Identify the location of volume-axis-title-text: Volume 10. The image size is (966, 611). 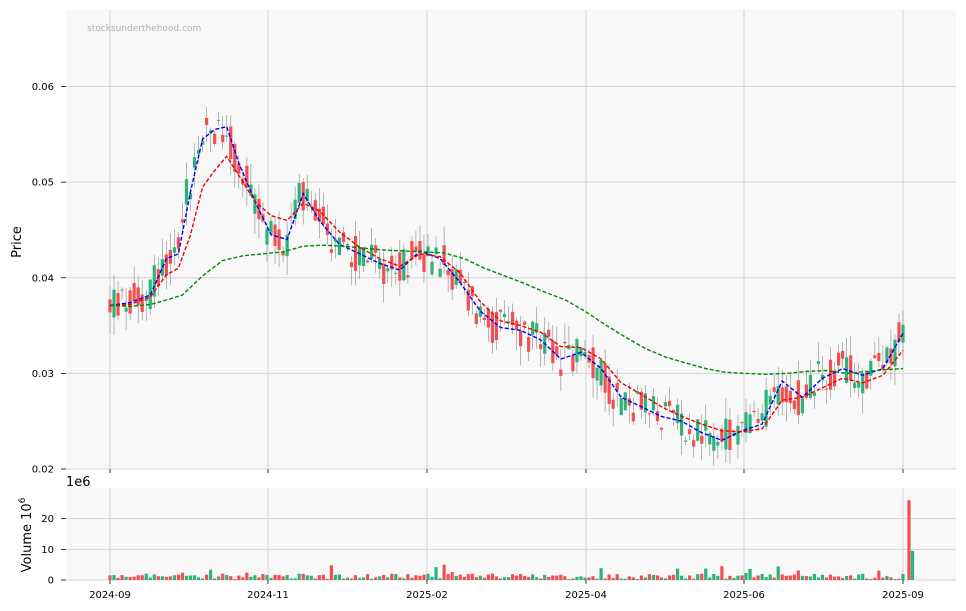
(27, 537).